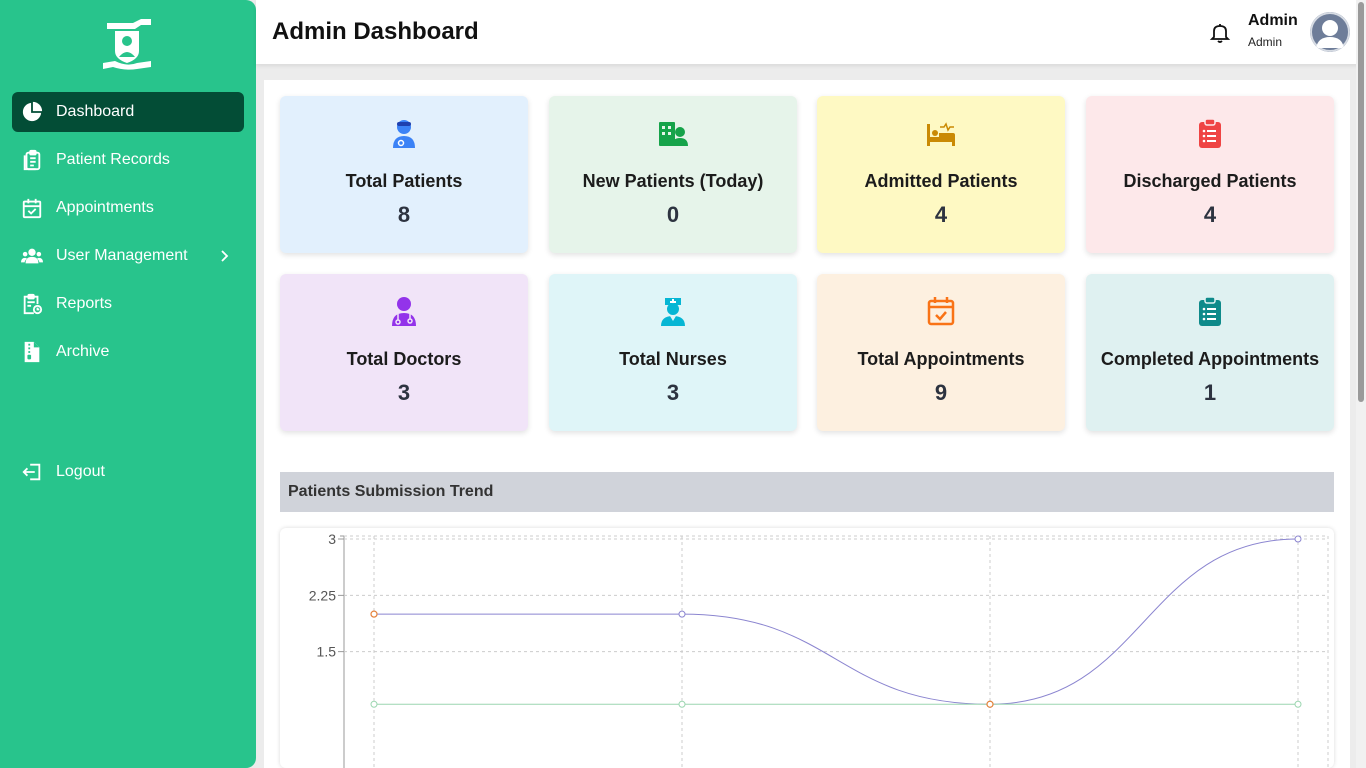 The image size is (1366, 768). I want to click on sidebar-item-appointments: Appointments, so click(128, 208).